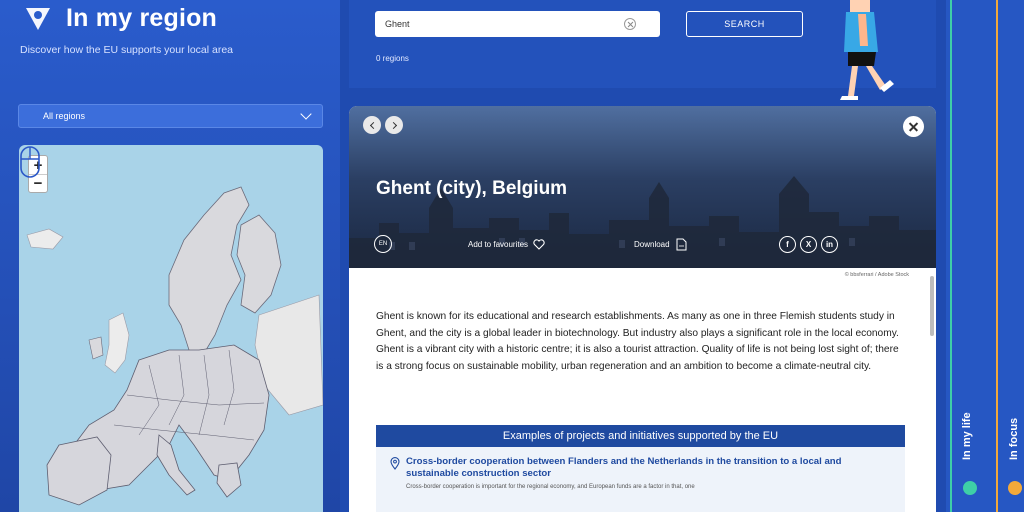 The height and width of the screenshot is (512, 1024). I want to click on map-region-finland, so click(259, 264).